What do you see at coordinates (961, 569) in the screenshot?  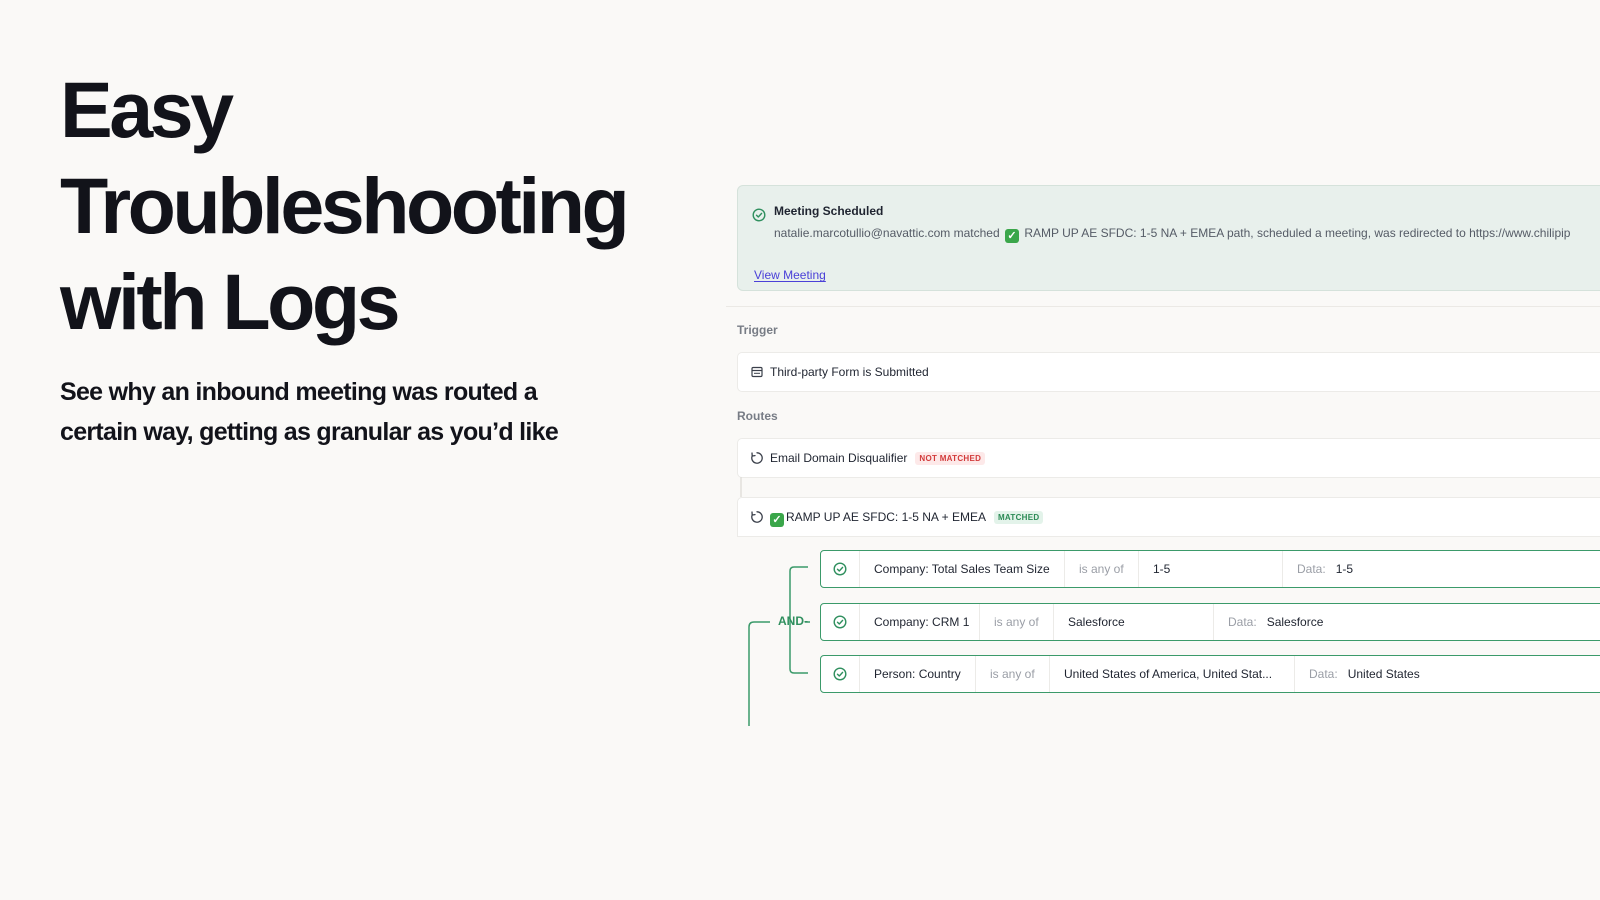 I see `condition-field: Company: Total Sales Team Size` at bounding box center [961, 569].